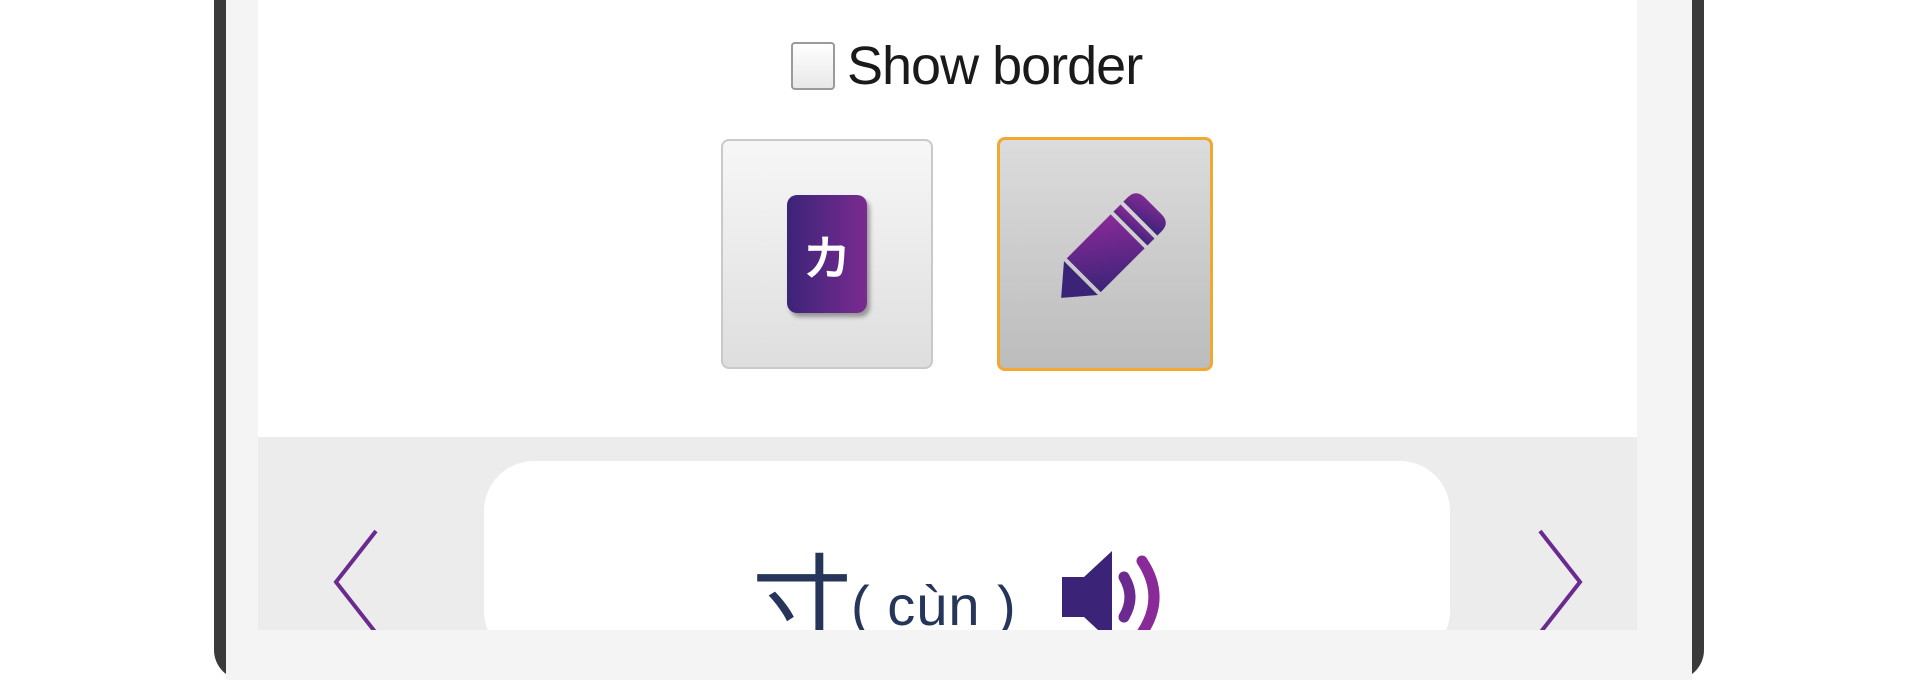  Describe the element at coordinates (358, 578) in the screenshot. I see `chevron-left-icon` at that location.